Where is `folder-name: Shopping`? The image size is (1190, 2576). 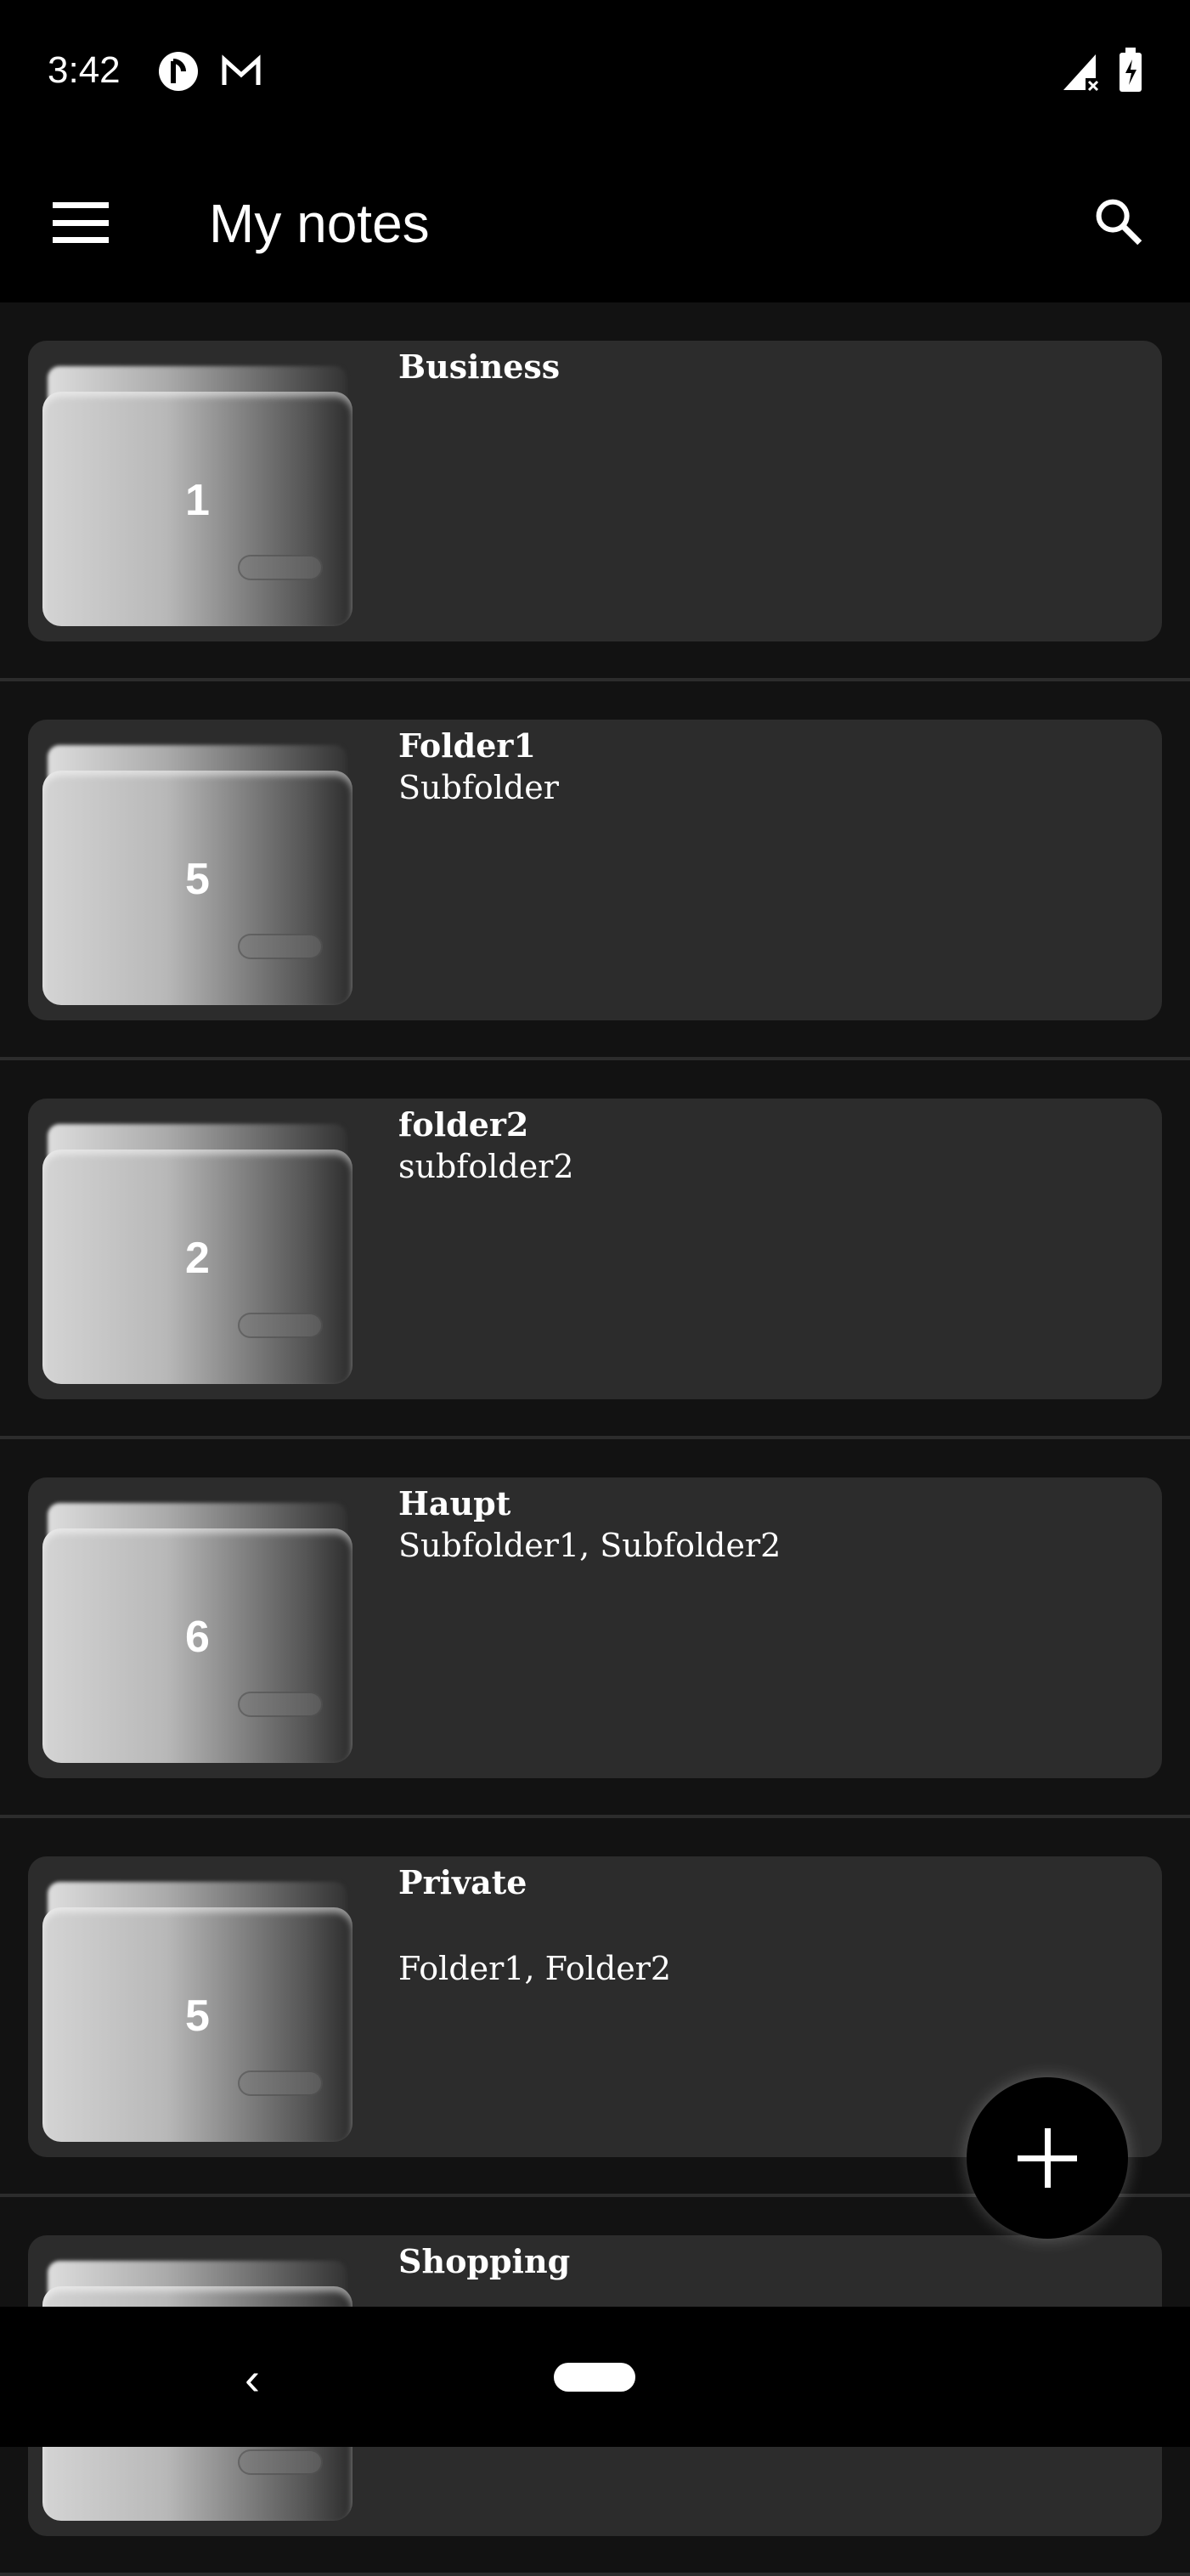 folder-name: Shopping is located at coordinates (484, 2261).